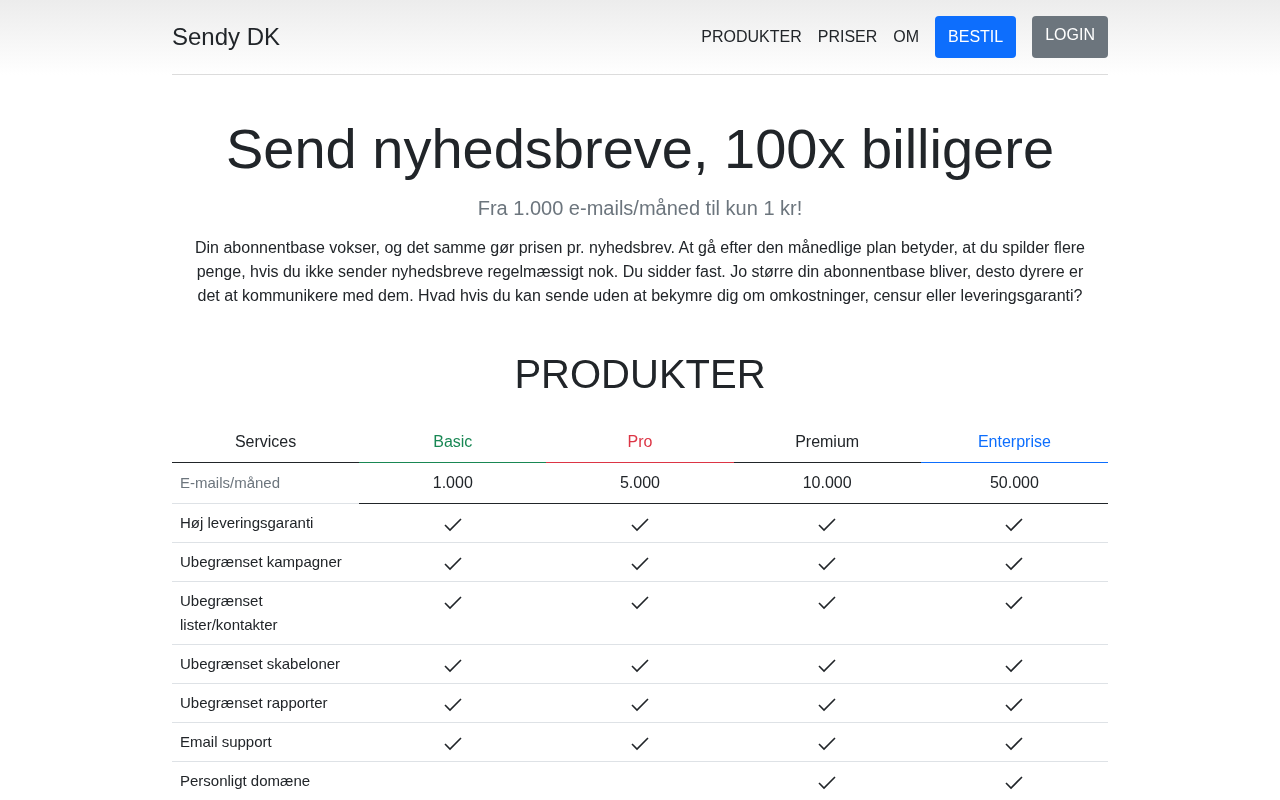 This screenshot has height=800, width=1280. What do you see at coordinates (453, 442) in the screenshot?
I see `plan-header: Basic` at bounding box center [453, 442].